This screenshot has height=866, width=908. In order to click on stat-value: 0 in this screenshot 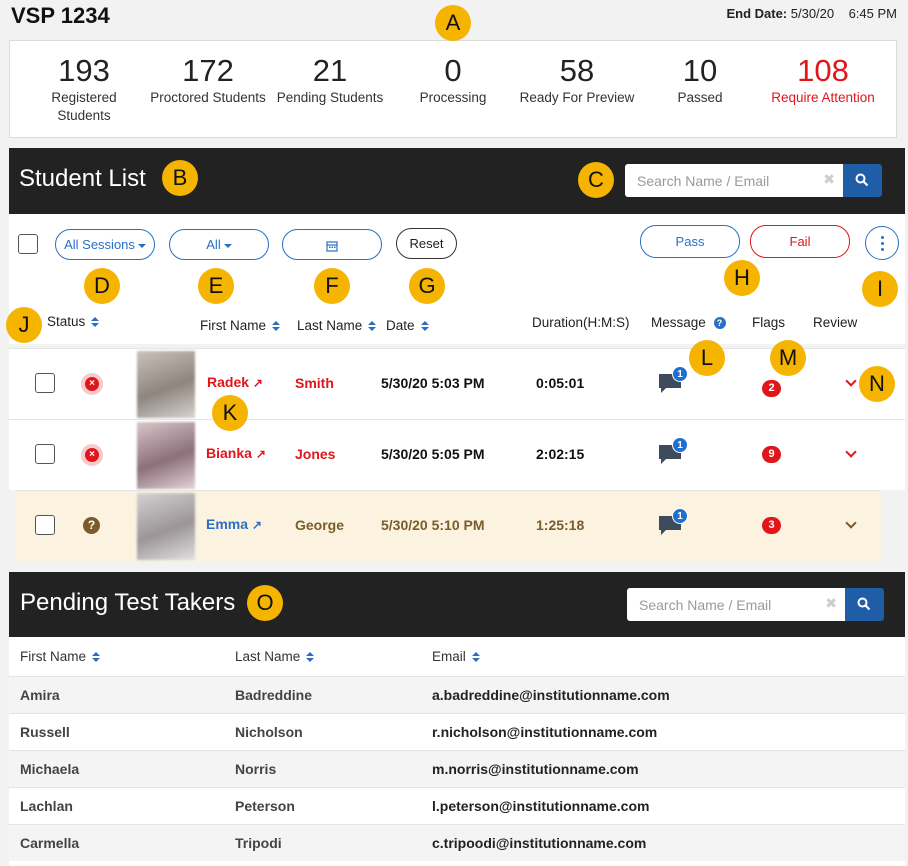, I will do `click(453, 70)`.